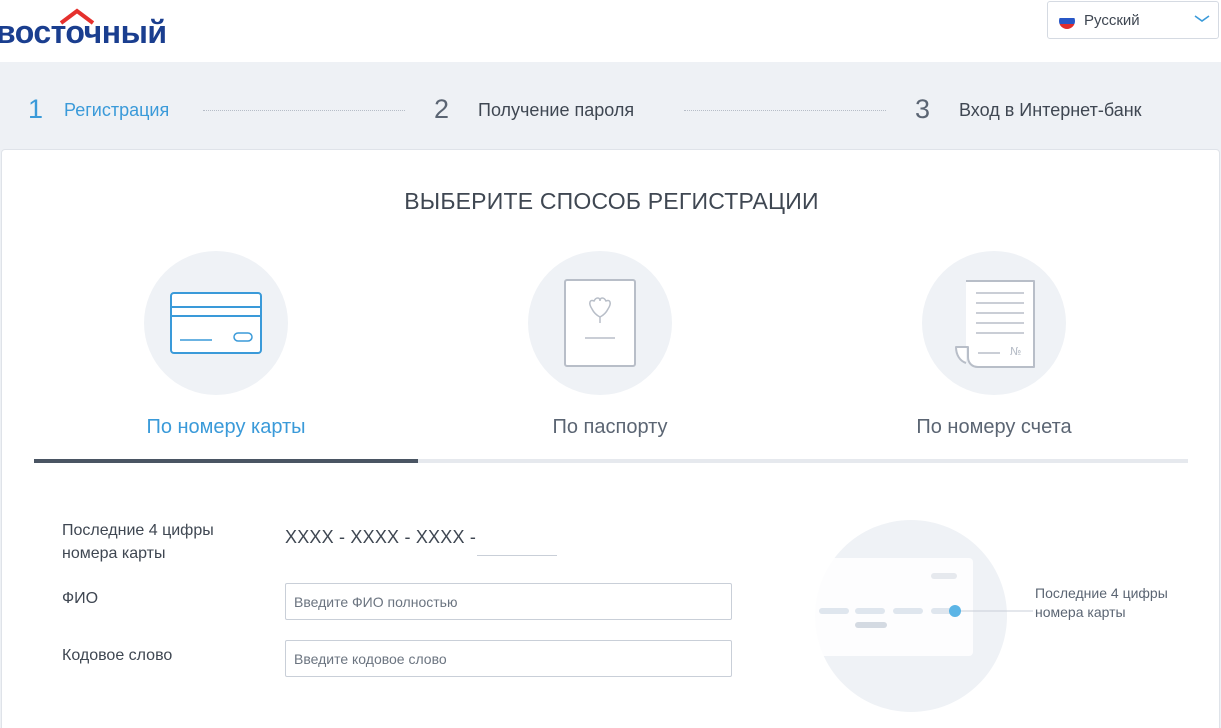  I want to click on step-number: 3, so click(923, 109).